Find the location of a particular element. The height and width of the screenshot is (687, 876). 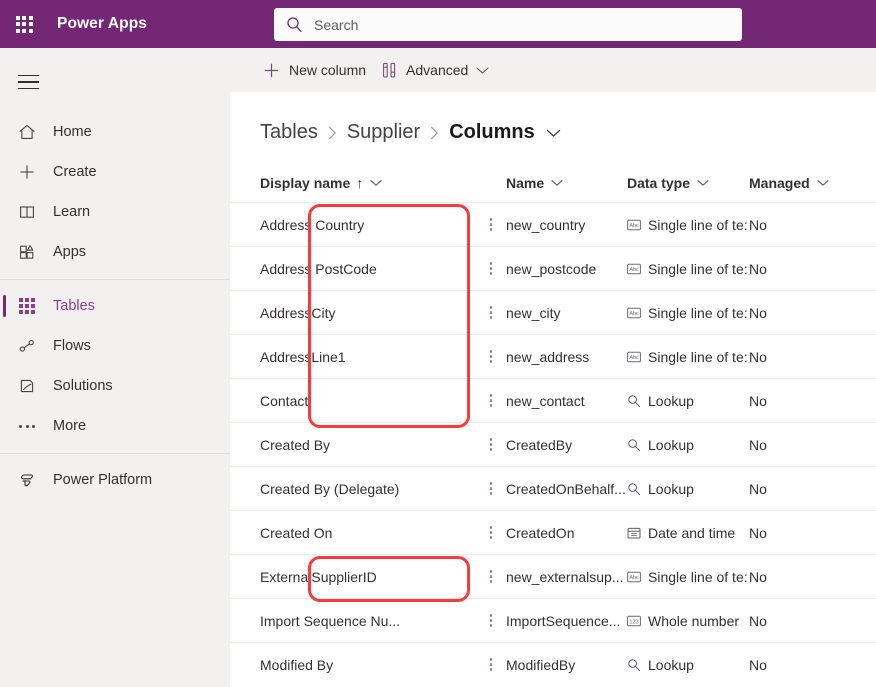

new-column-button: New column is located at coordinates (314, 70).